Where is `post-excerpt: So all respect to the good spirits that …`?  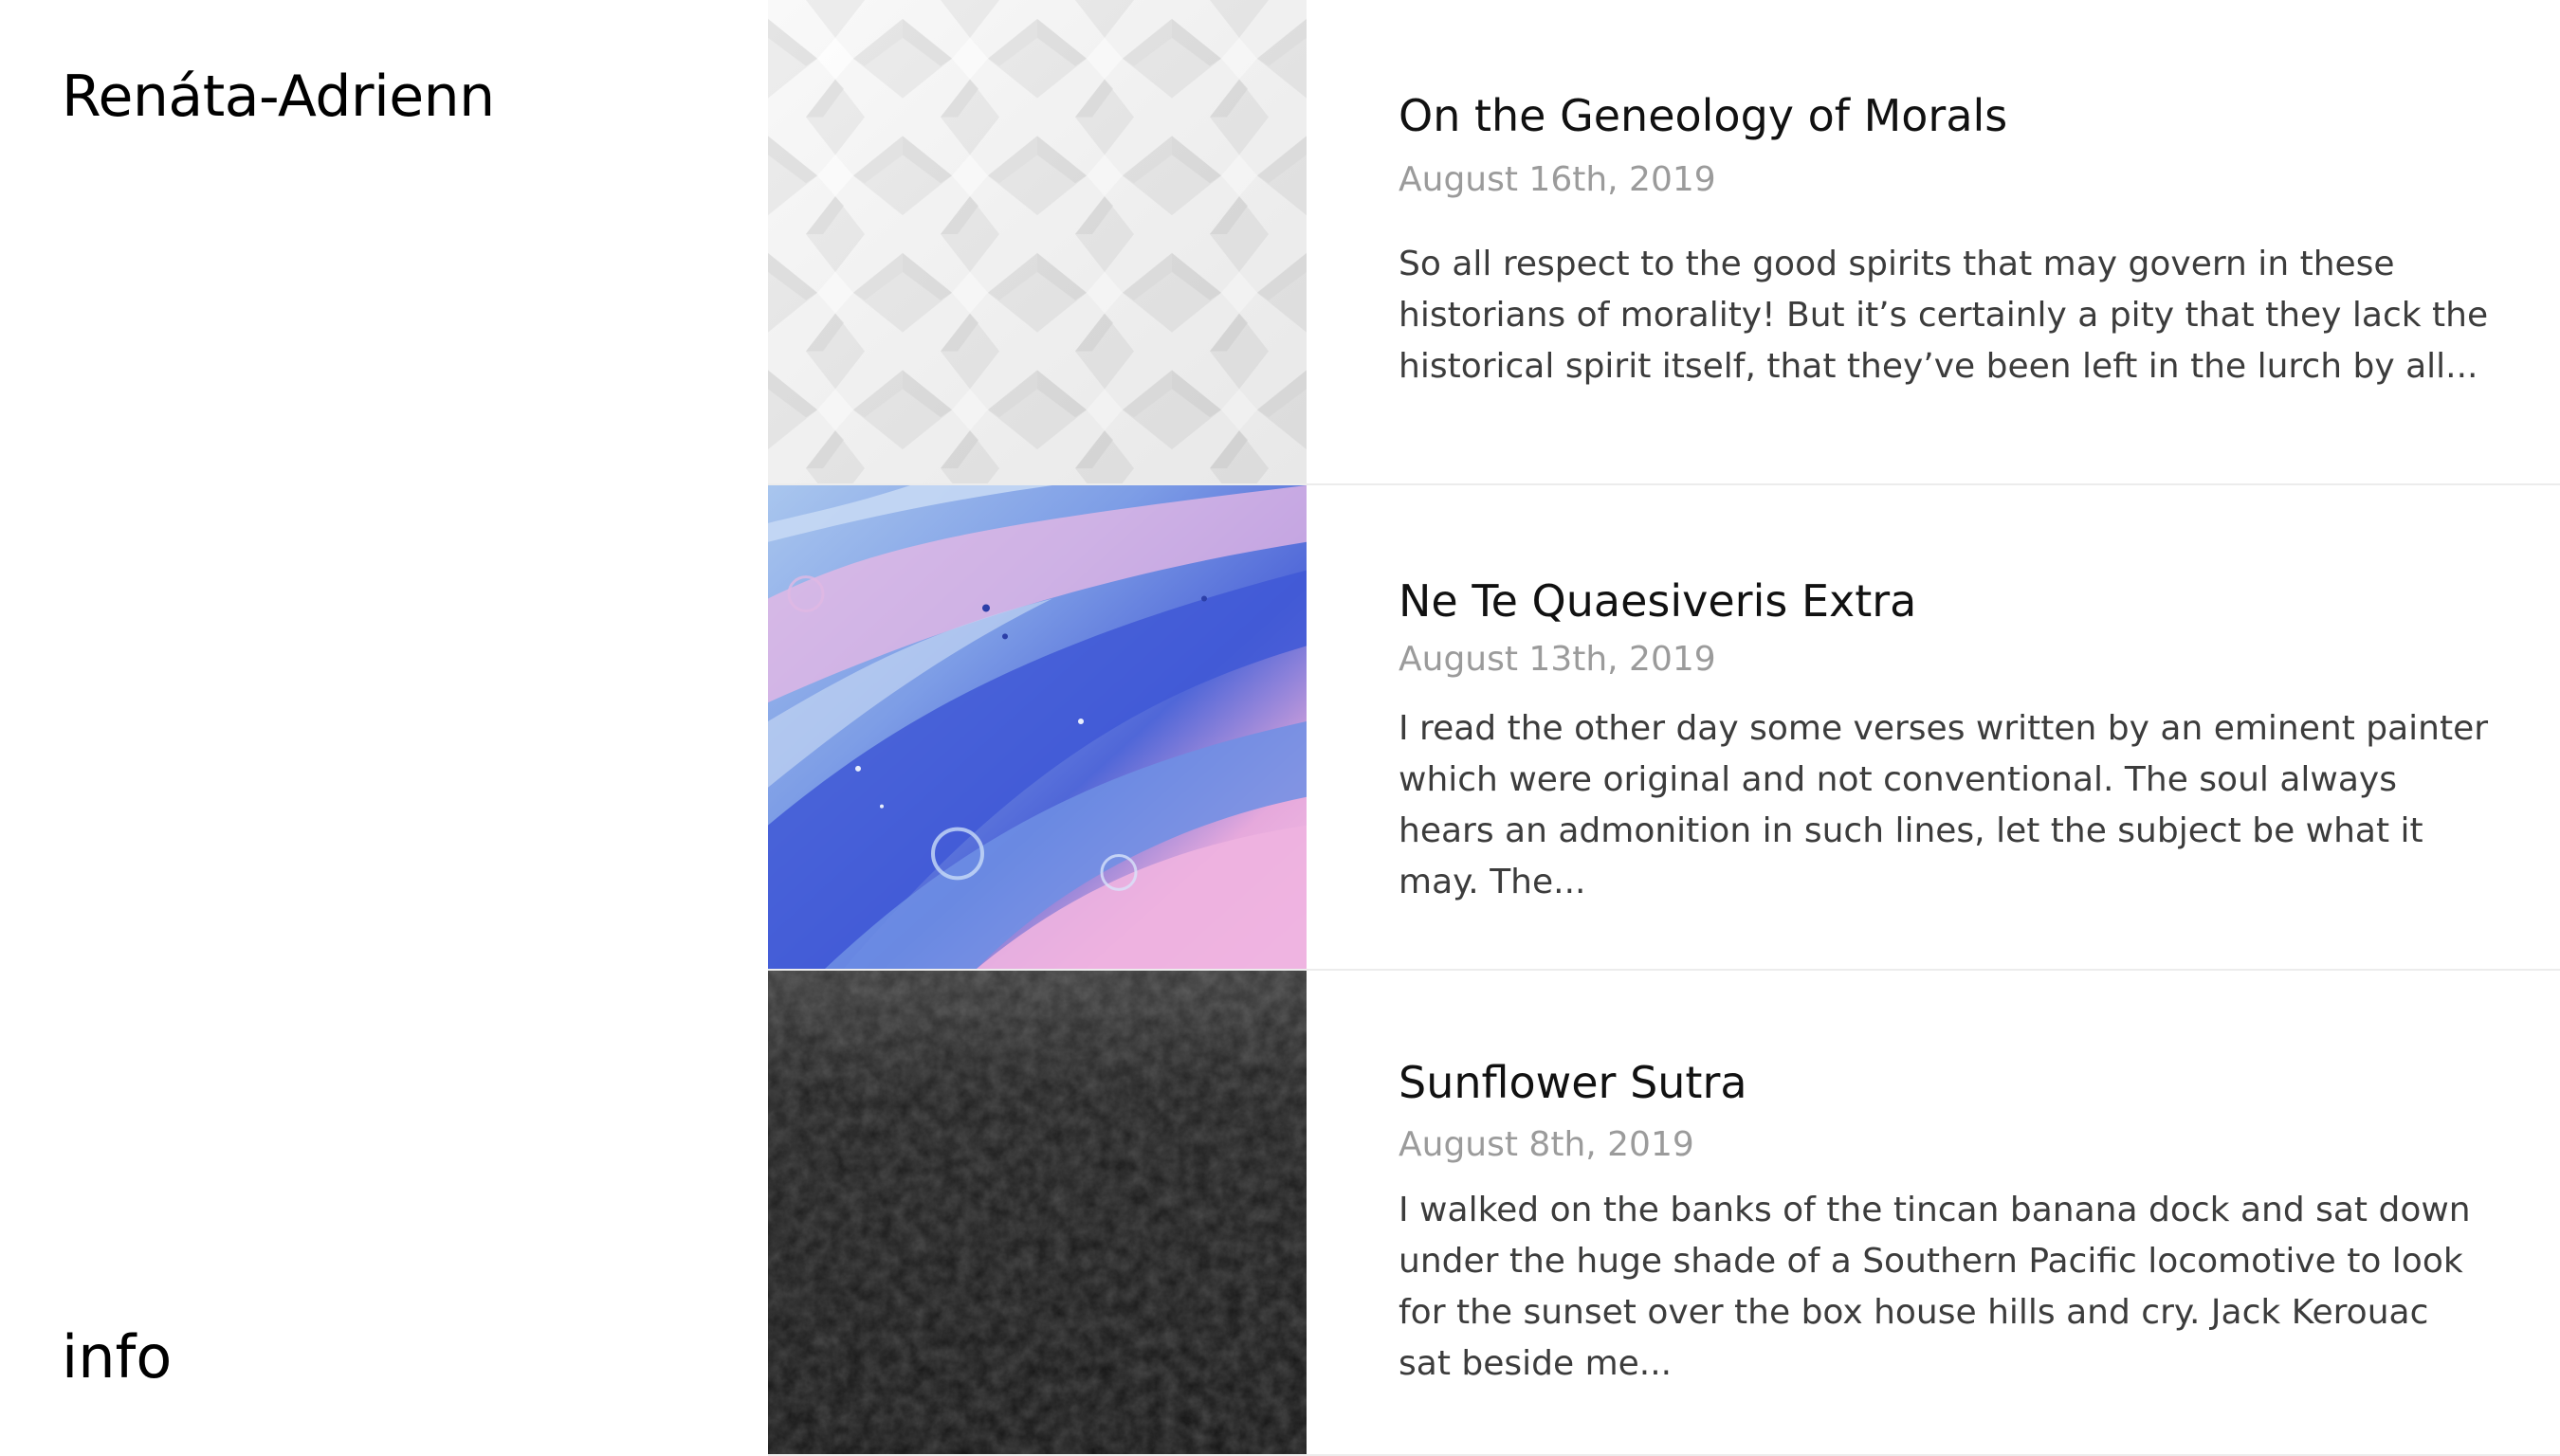
post-excerpt: So all respect to the good spirits that … is located at coordinates (1944, 315).